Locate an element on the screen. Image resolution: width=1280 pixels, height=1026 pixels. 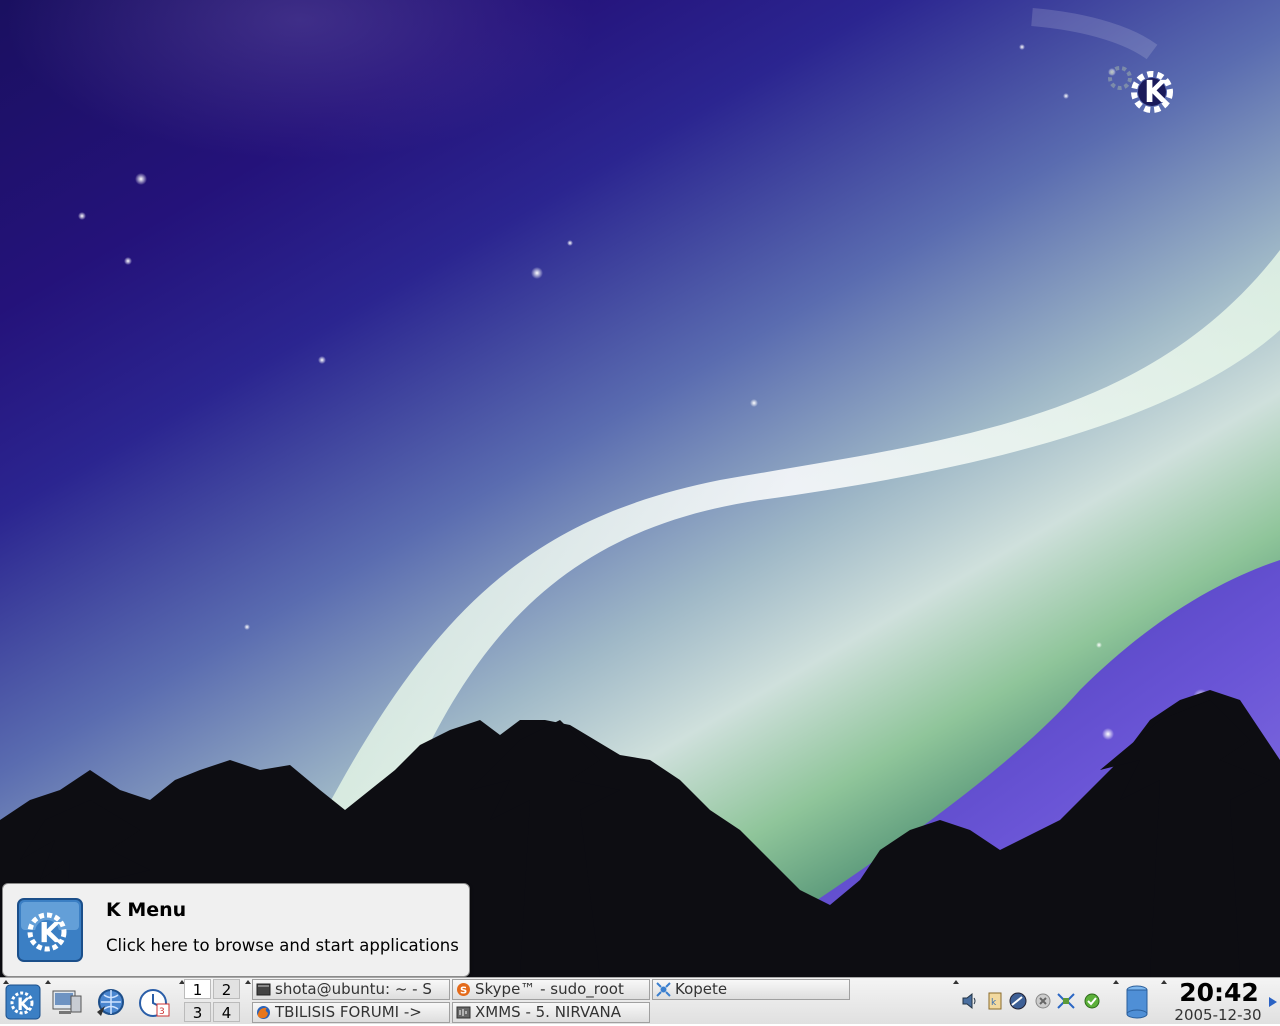
svg-text: k is located at coordinates (994, 1003).